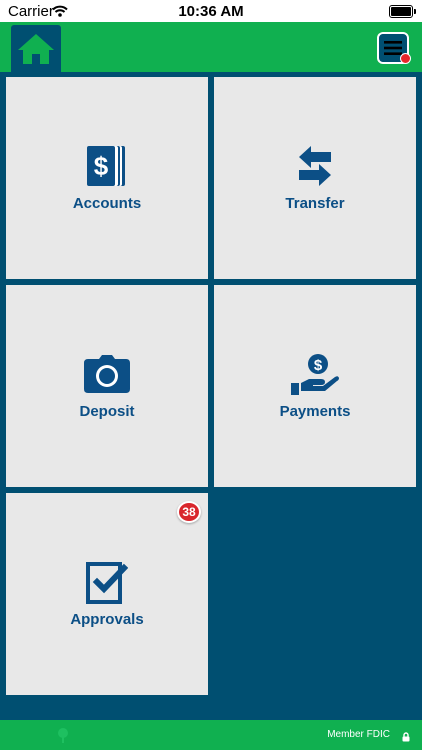 The height and width of the screenshot is (750, 422). I want to click on tile-payments: $ Payments, so click(315, 386).